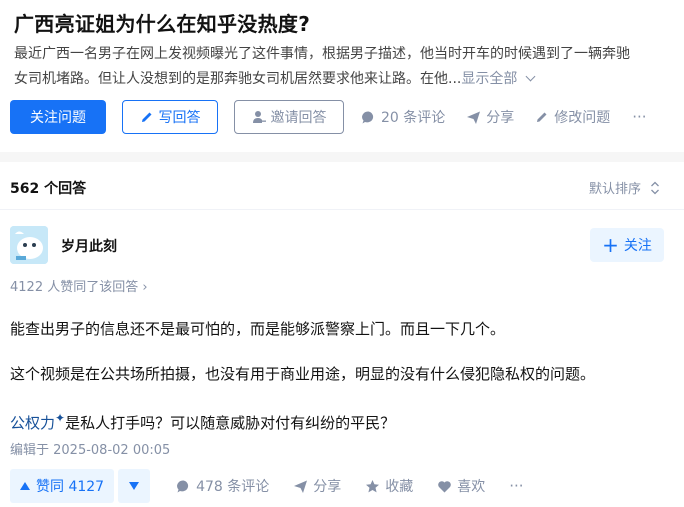  What do you see at coordinates (259, 117) in the screenshot?
I see `invite-user-icon` at bounding box center [259, 117].